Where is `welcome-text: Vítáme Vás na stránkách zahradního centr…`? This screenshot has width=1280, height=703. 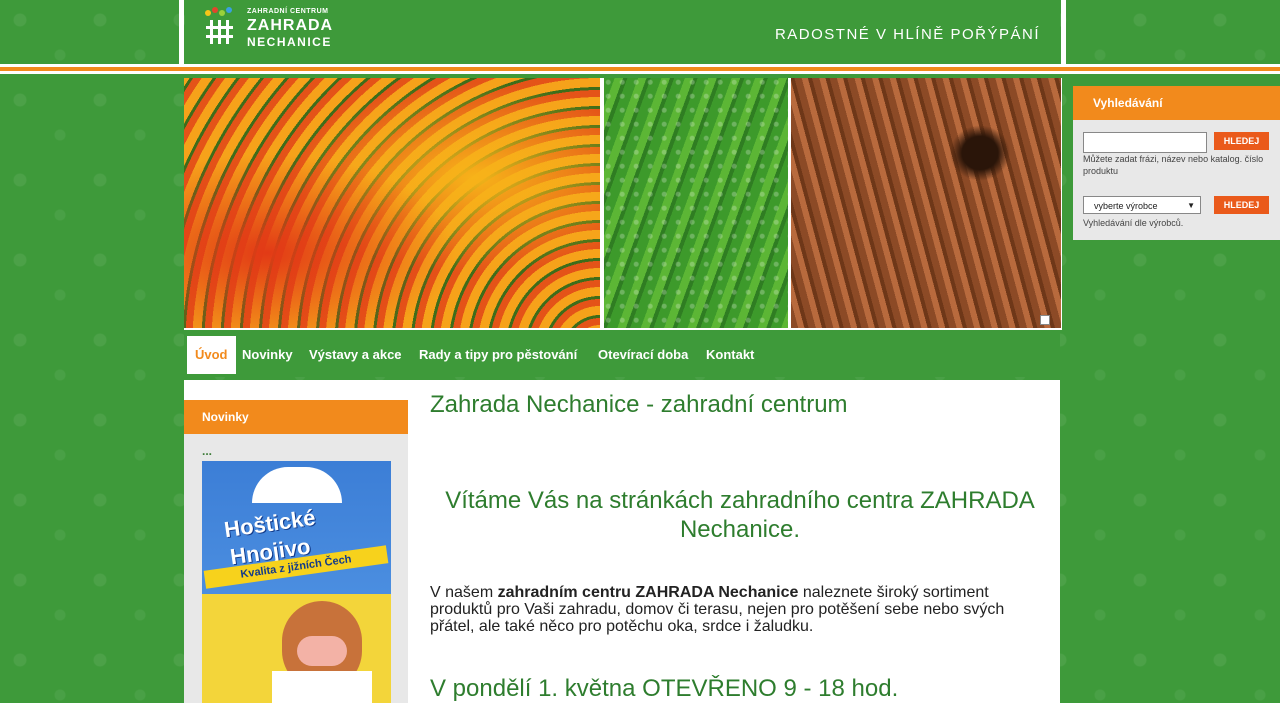
welcome-text: Vítáme Vás na stránkách zahradního centr… is located at coordinates (740, 515).